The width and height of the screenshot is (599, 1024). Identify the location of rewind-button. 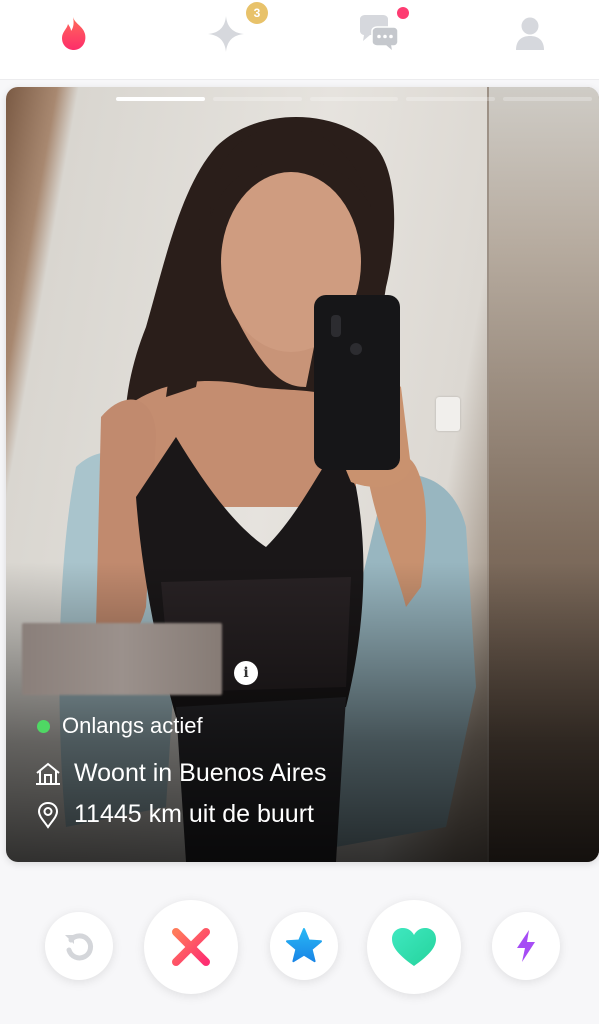
(79, 946).